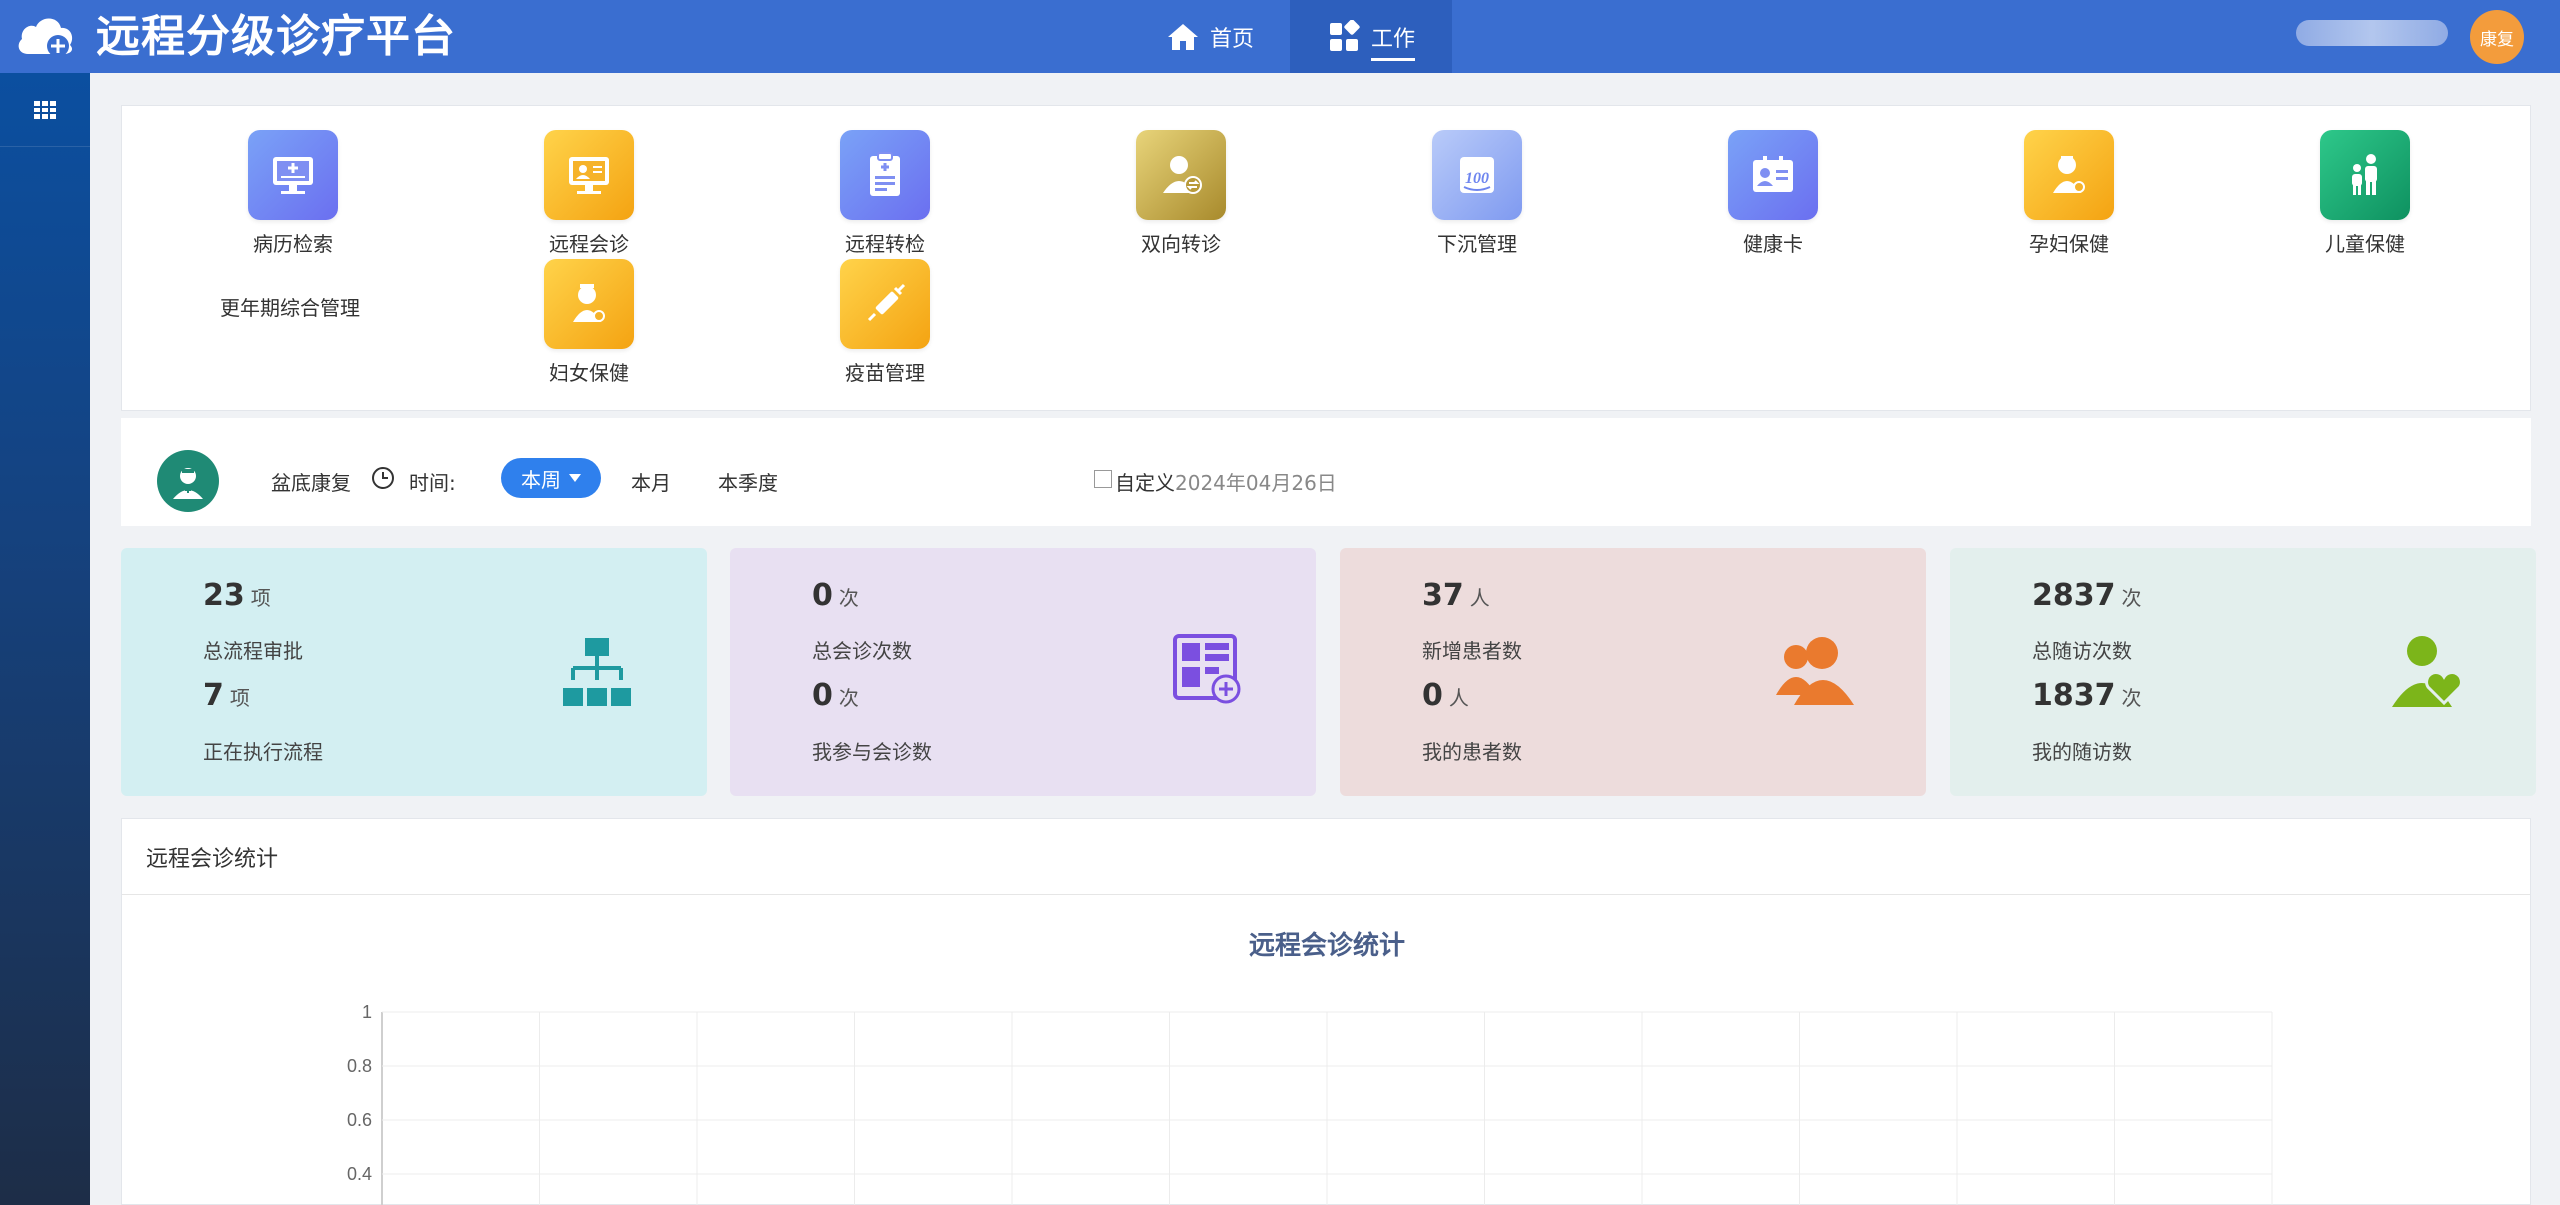  I want to click on stat-card-consultation: 0次 总会诊次数 0次 我参与会诊数, so click(1023, 672).